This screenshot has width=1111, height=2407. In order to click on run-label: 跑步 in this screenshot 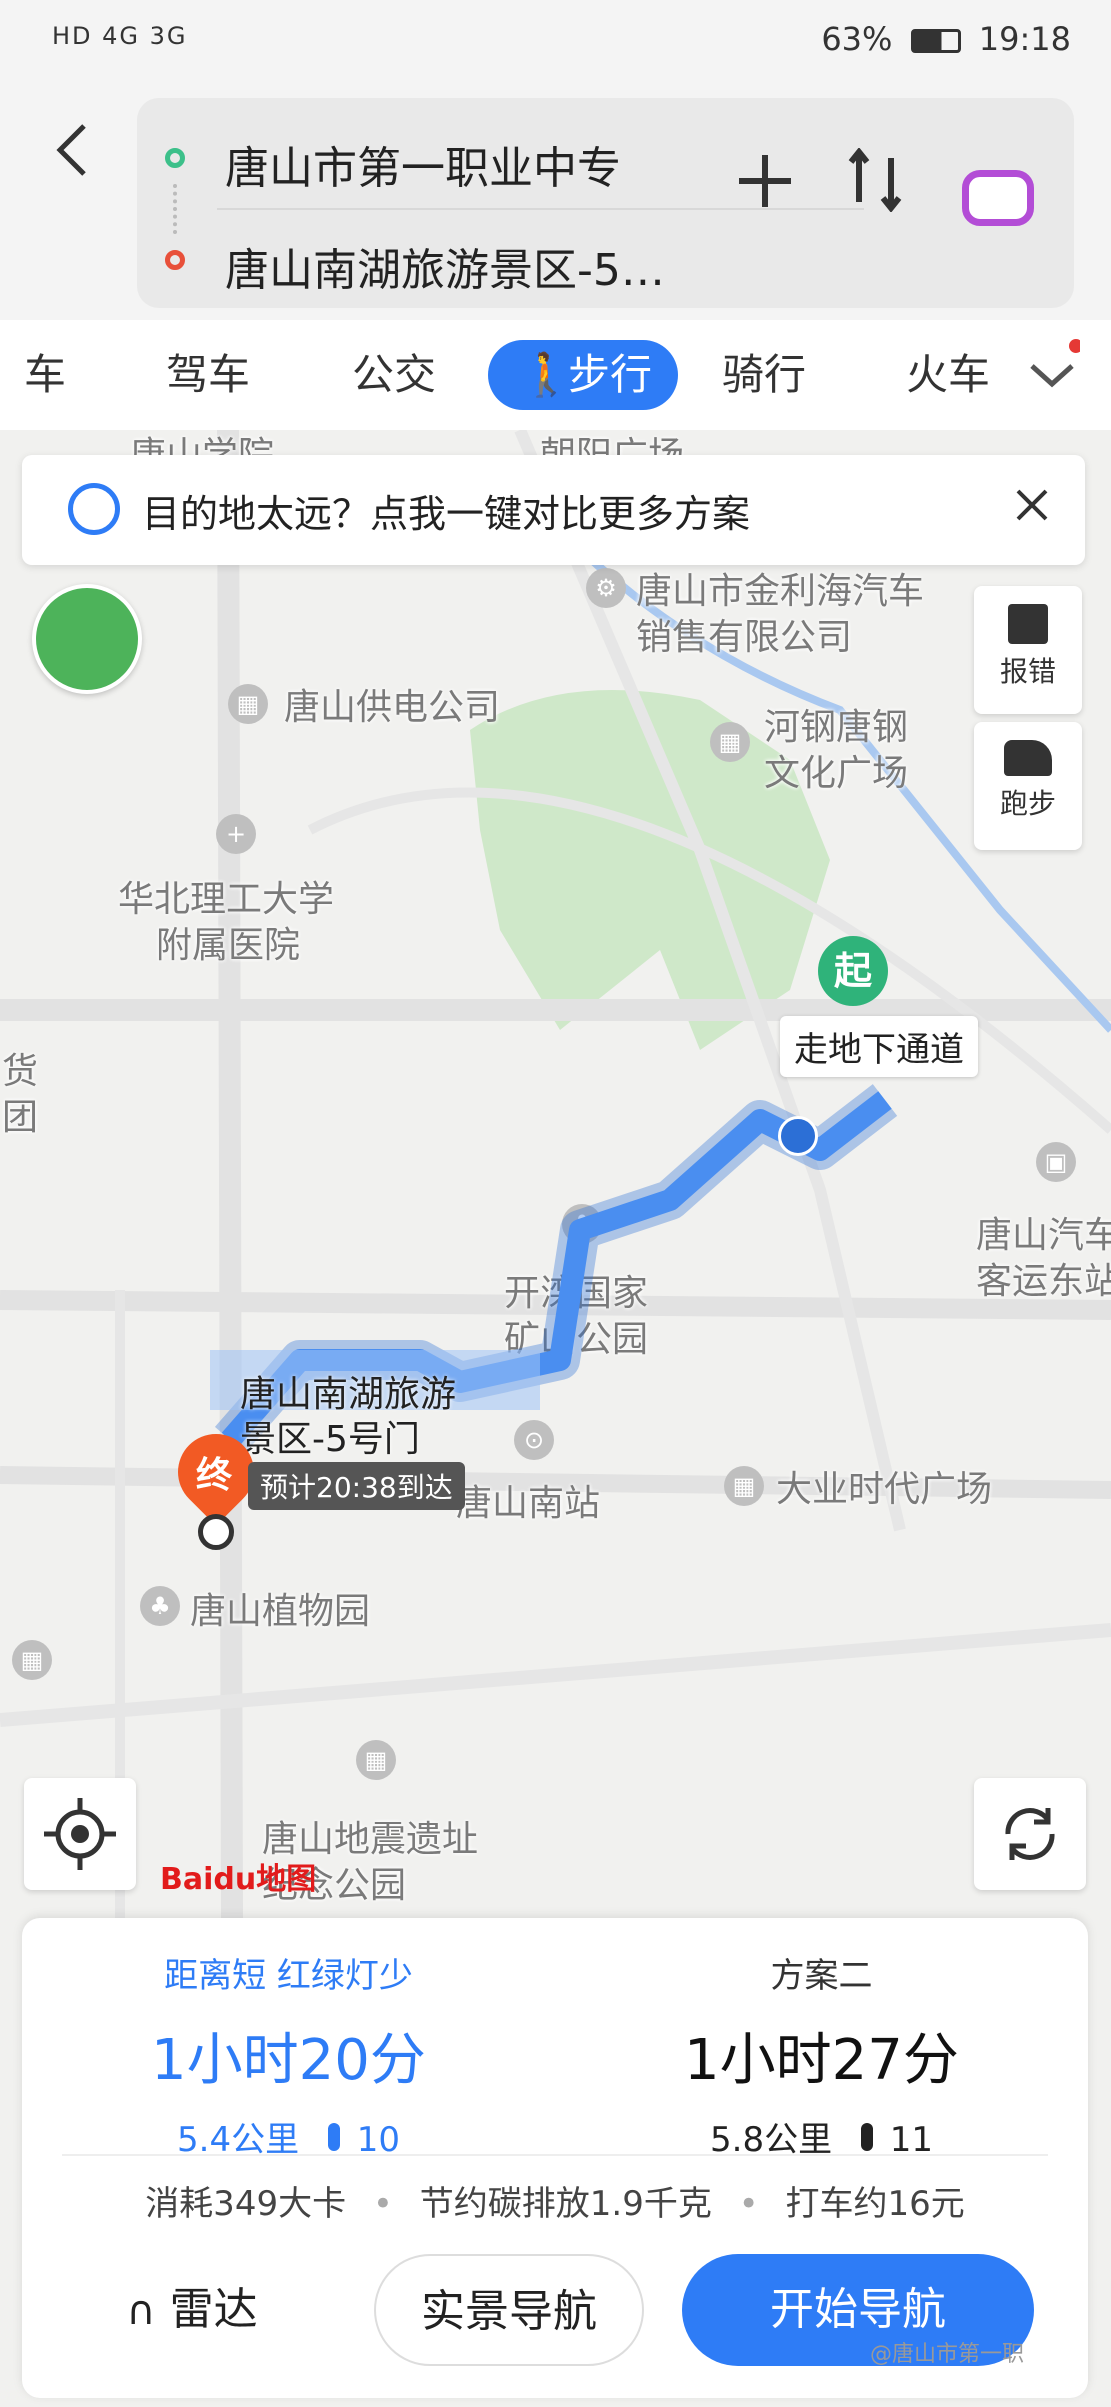, I will do `click(1027, 803)`.